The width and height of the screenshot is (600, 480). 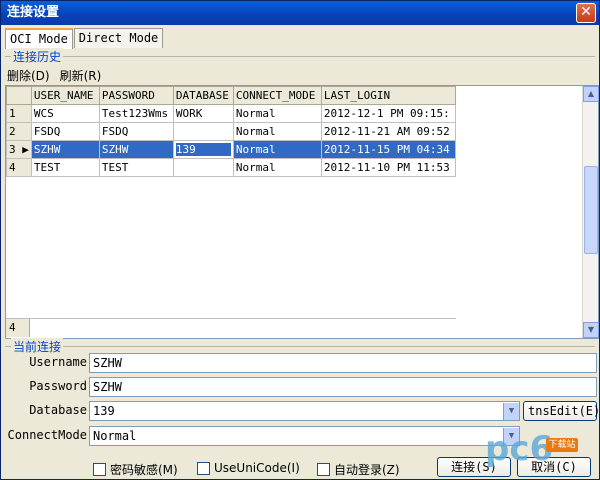 I want to click on database-select: 139 ▼, so click(x=304, y=411).